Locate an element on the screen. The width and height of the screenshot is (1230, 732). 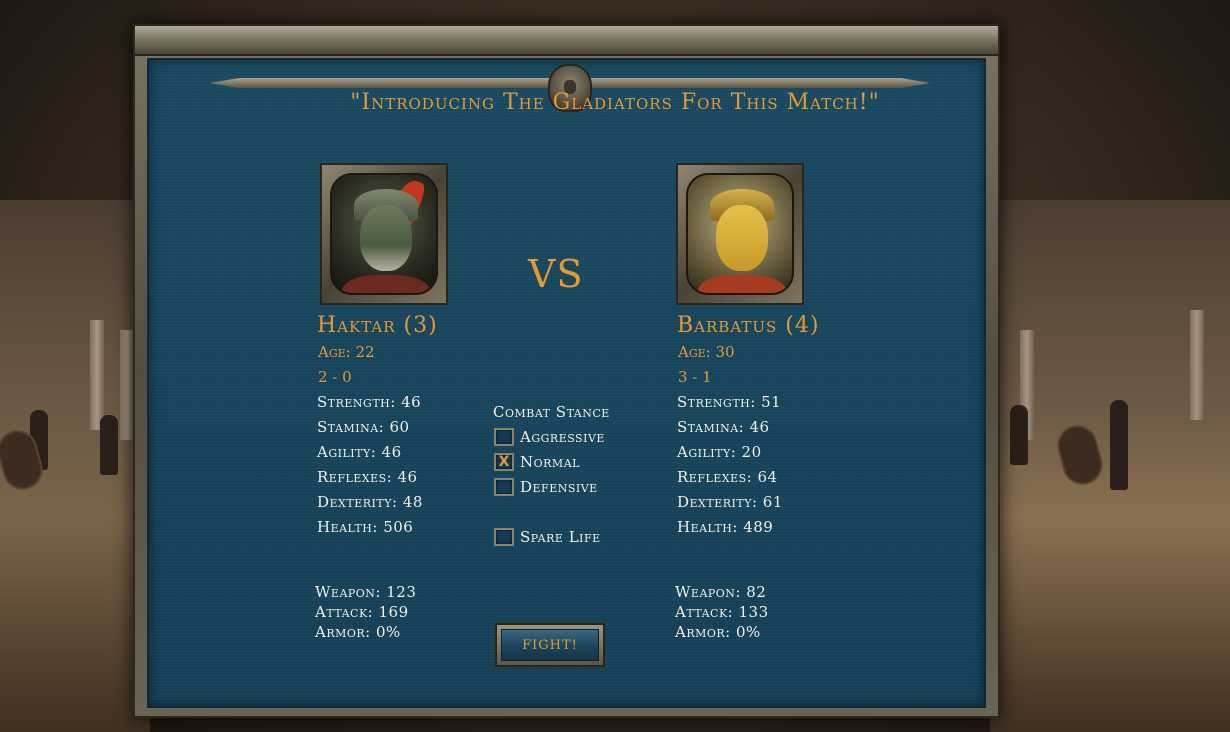
frame-top-molding is located at coordinates (566, 41).